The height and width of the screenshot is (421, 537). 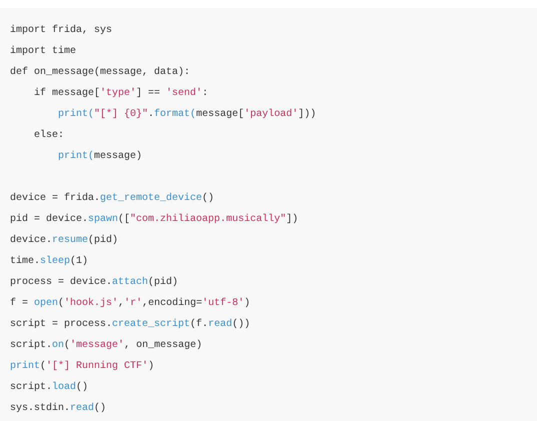 I want to click on code-line: pid = device.spawn(["com.zhiliaoapp.musically"]), so click(x=155, y=219).